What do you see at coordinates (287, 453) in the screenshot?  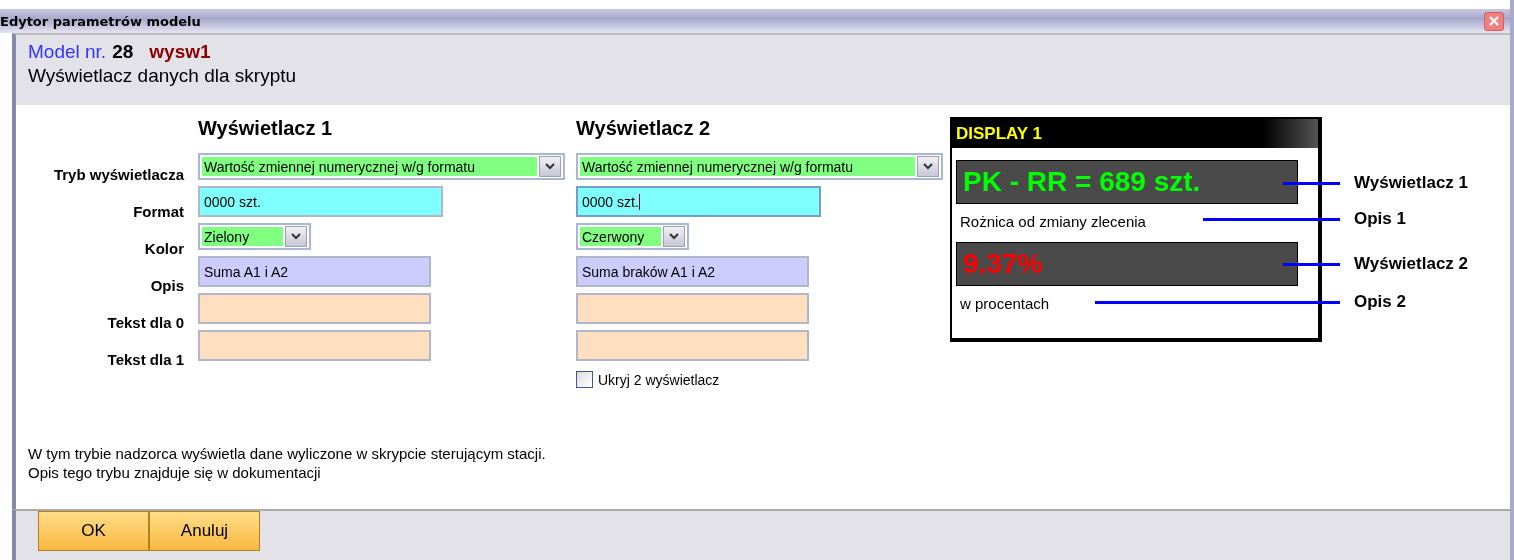 I see `info-text: W tym trybie nadzorca wyświetla dane wyliczone w skrypcie sterującym stacji.` at bounding box center [287, 453].